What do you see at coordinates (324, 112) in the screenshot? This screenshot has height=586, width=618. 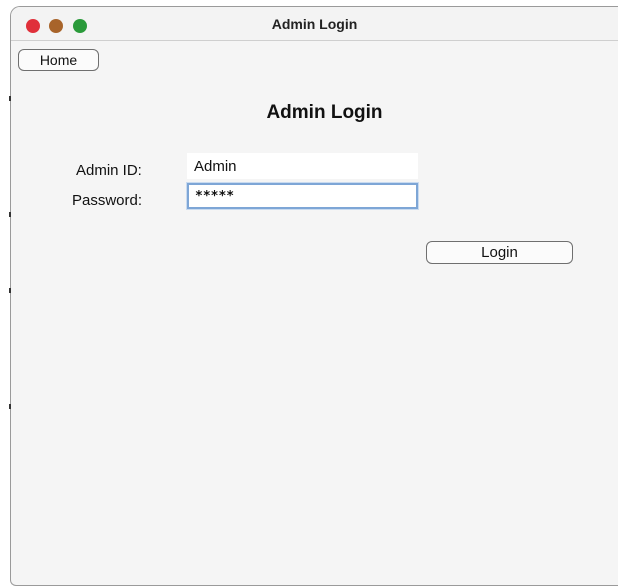 I see `page-title: Admin Login` at bounding box center [324, 112].